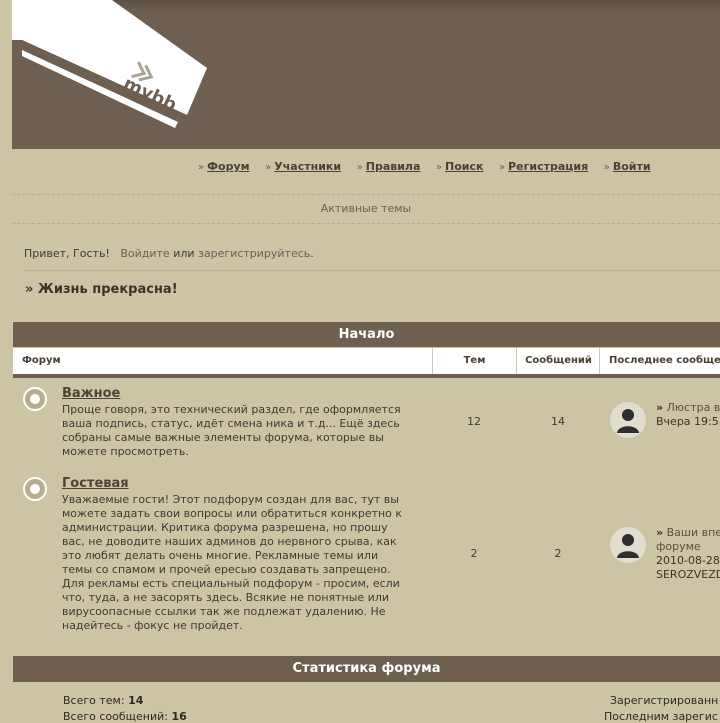 The image size is (720, 723). What do you see at coordinates (307, 166) in the screenshot?
I see `nav-link-members: Участники` at bounding box center [307, 166].